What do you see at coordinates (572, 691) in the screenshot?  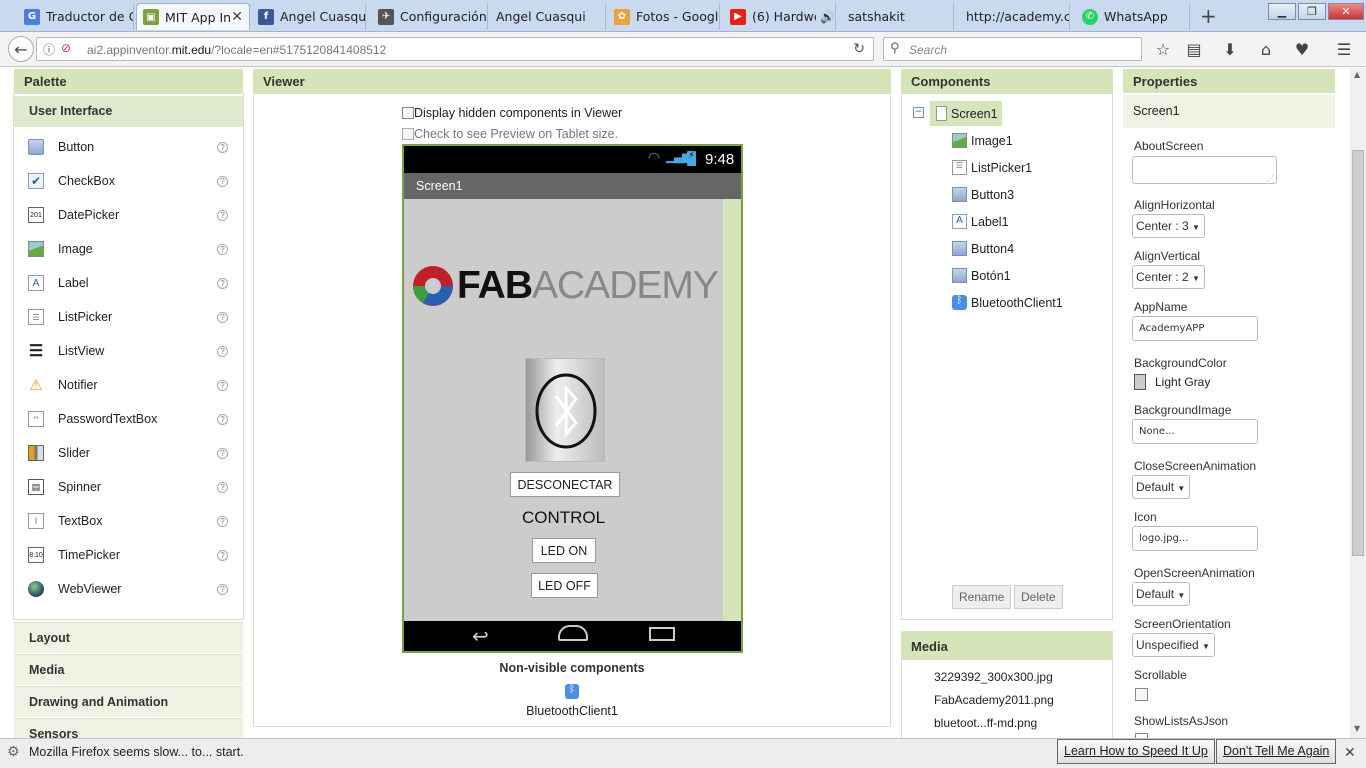 I see `bluetooth-icon: ᛒ` at bounding box center [572, 691].